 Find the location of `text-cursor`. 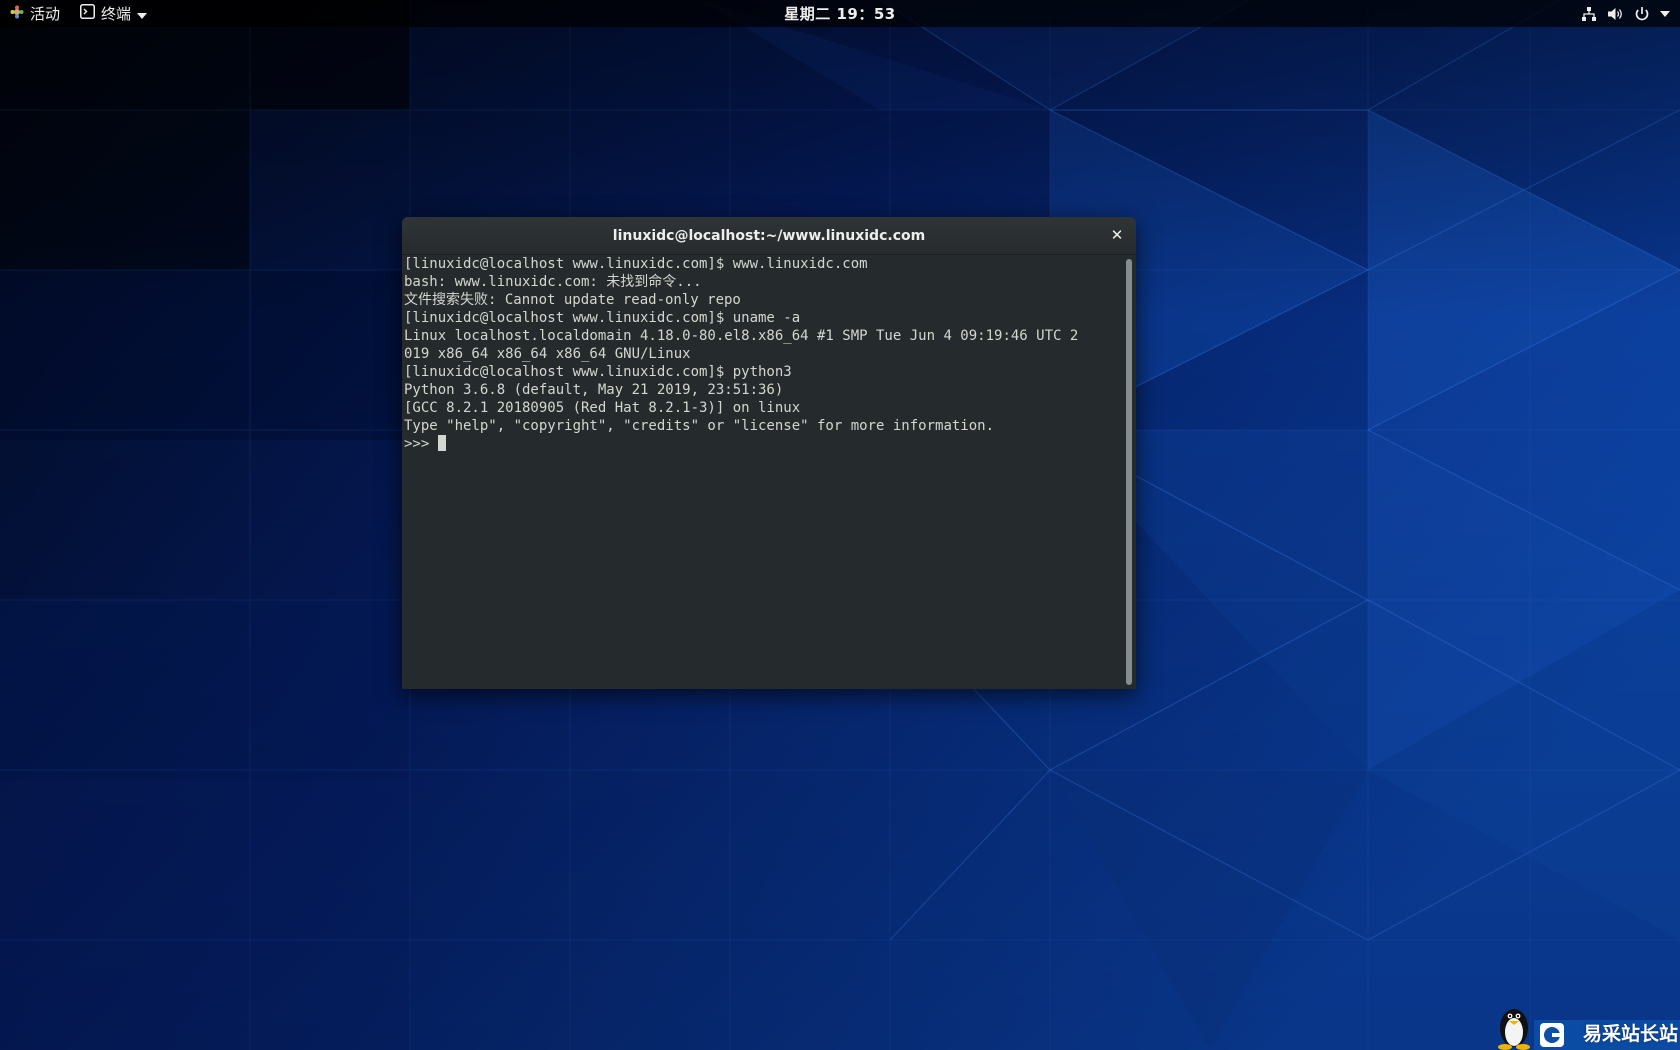

text-cursor is located at coordinates (441, 443).